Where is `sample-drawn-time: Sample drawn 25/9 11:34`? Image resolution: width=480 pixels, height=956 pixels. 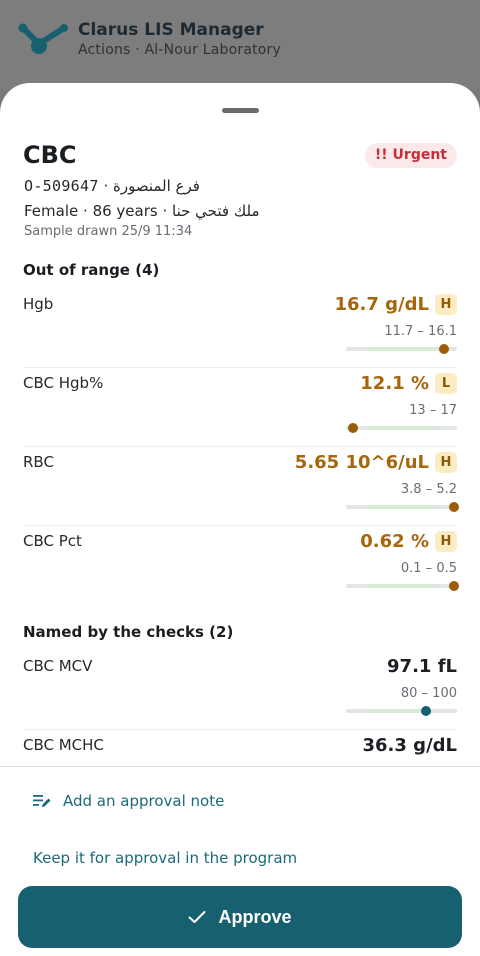
sample-drawn-time: Sample drawn 25/9 11:34 is located at coordinates (108, 231).